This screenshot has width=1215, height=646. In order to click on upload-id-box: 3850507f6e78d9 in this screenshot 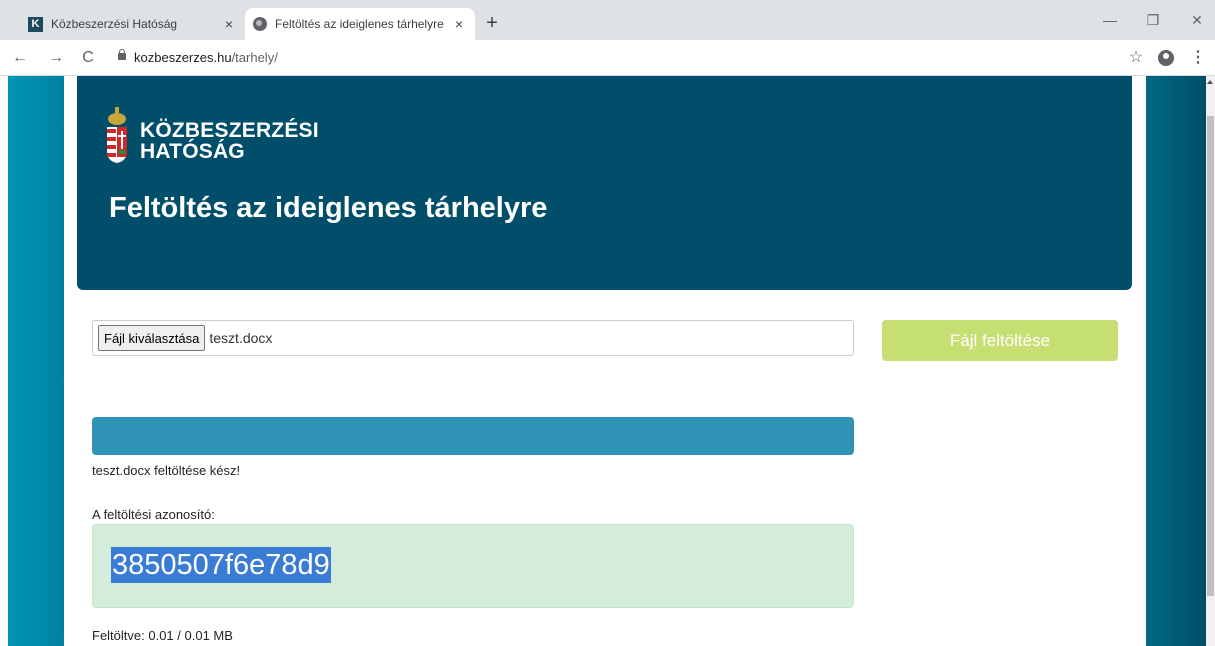, I will do `click(473, 566)`.